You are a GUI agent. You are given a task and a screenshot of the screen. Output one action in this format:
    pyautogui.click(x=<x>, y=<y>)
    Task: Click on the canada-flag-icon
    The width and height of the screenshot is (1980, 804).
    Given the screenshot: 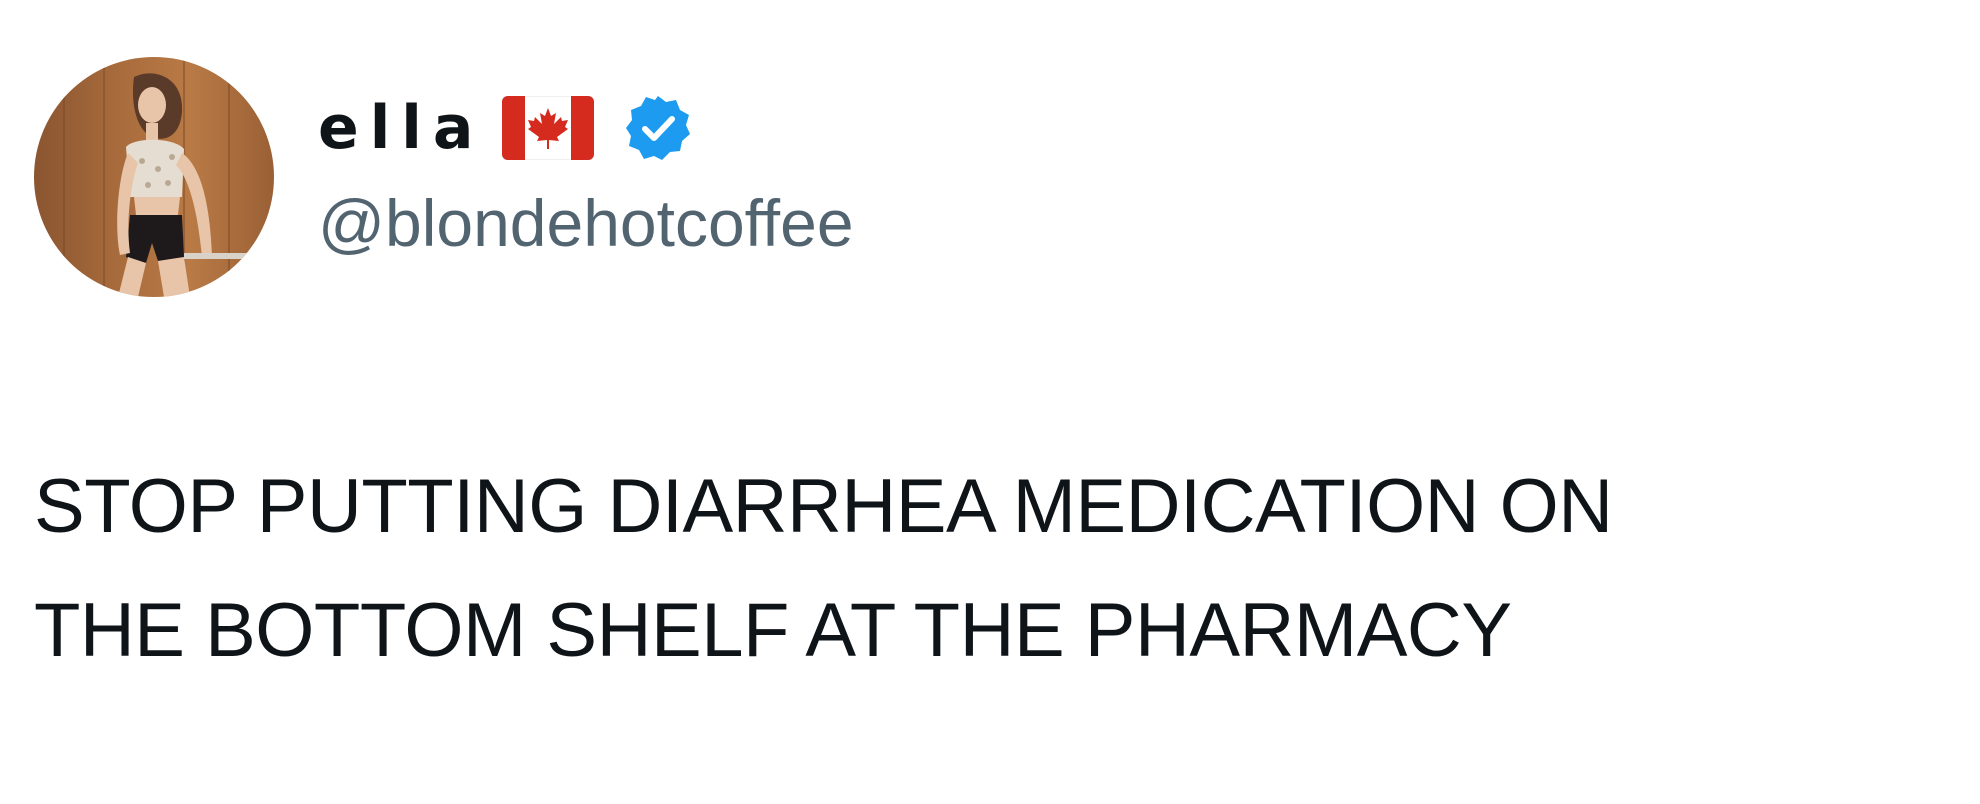 What is the action you would take?
    pyautogui.click(x=548, y=128)
    